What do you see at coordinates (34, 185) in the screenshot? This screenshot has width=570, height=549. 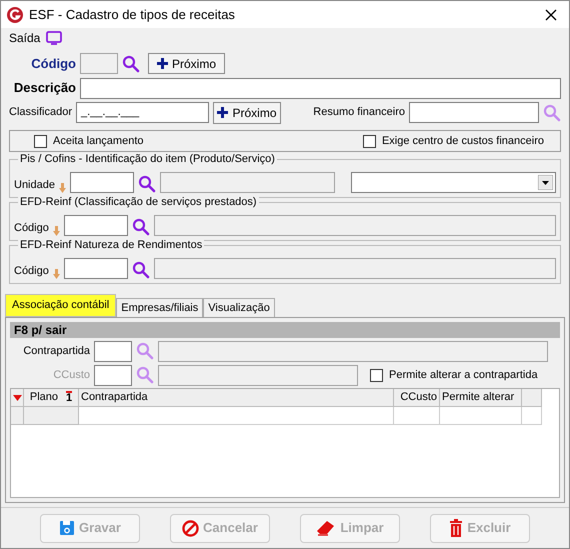 I see `field-label: Unidade` at bounding box center [34, 185].